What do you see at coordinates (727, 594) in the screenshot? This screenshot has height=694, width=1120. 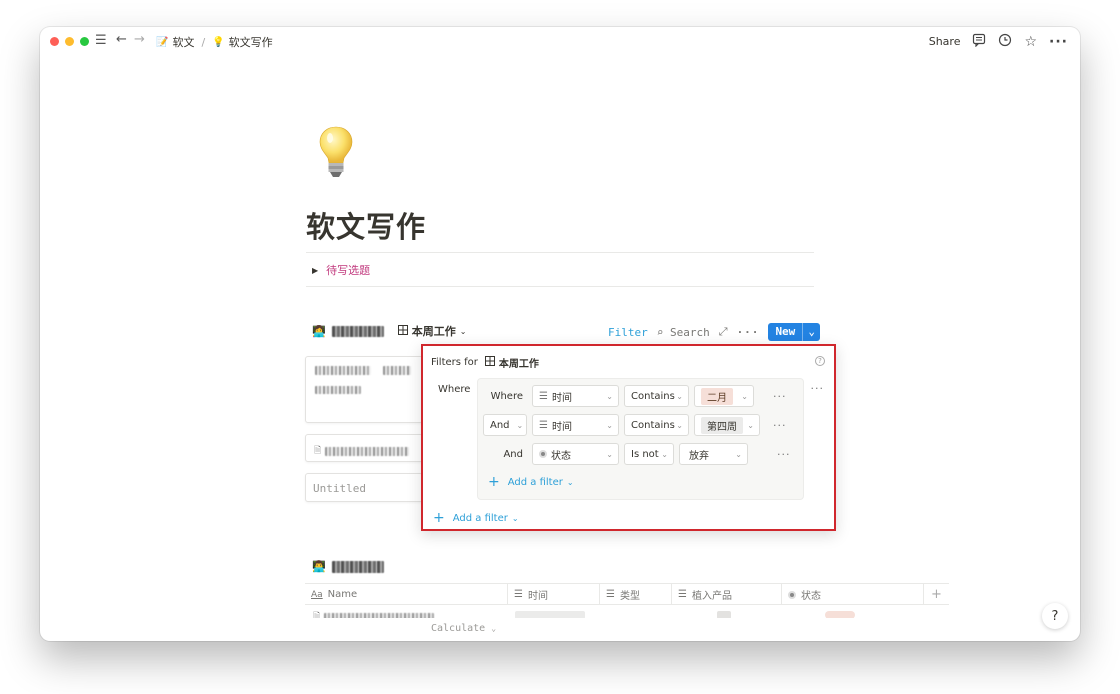 I see `column-header-product: ☰ 植入产品` at bounding box center [727, 594].